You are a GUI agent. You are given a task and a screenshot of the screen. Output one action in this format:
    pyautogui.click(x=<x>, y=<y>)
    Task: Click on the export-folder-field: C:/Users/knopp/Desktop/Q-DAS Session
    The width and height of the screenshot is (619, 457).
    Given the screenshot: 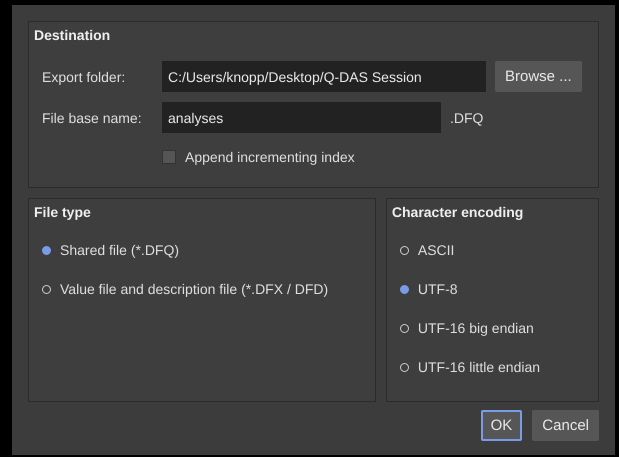 What is the action you would take?
    pyautogui.click(x=324, y=76)
    